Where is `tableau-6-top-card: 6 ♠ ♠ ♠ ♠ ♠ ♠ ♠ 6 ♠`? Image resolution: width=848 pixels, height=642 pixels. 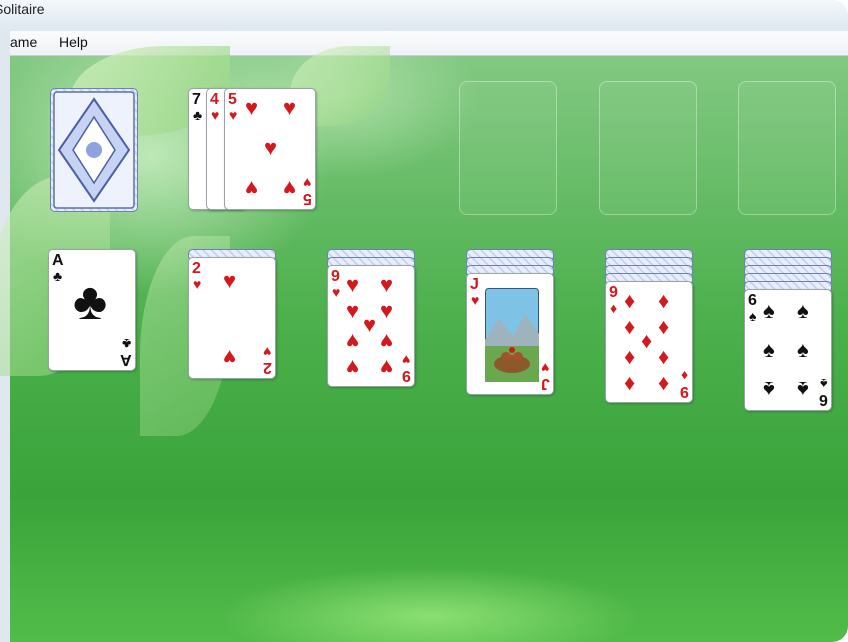 tableau-6-top-card: 6 ♠ ♠ ♠ ♠ ♠ ♠ ♠ 6 ♠ is located at coordinates (788, 350).